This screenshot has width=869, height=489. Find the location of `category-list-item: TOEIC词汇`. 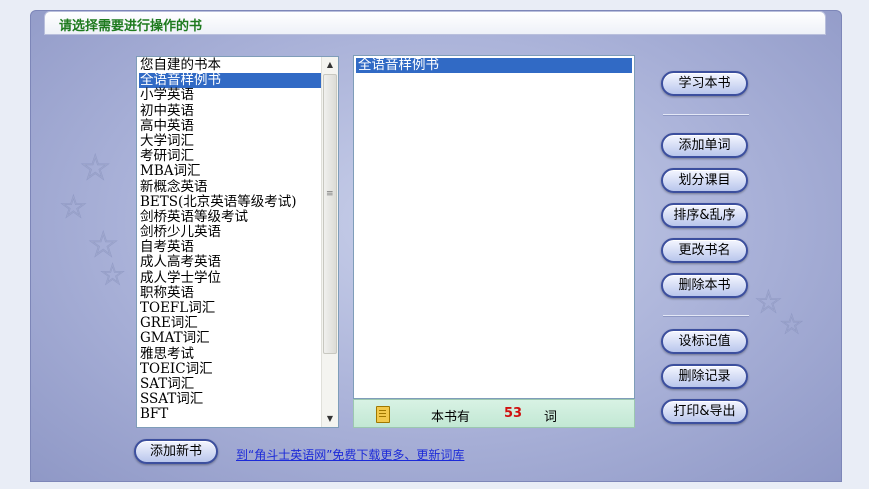

category-list-item: TOEIC词汇 is located at coordinates (230, 369).